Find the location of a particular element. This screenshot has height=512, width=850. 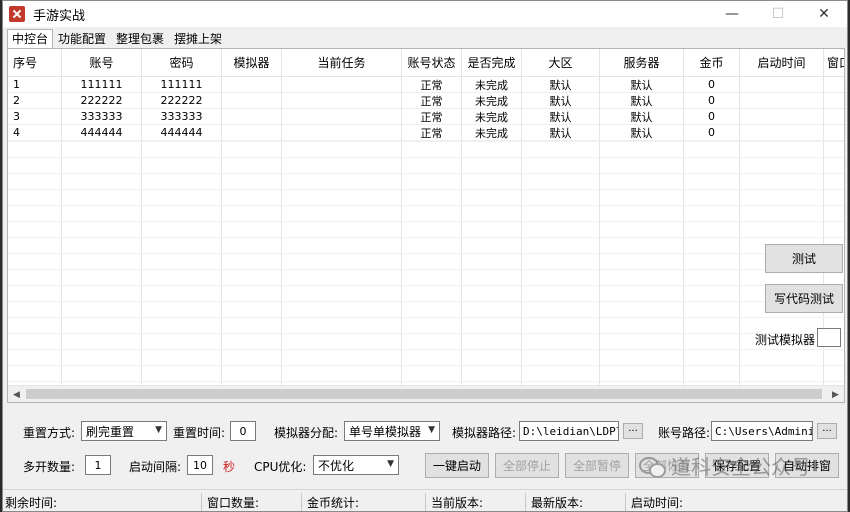

reset-mode-select: 刷完重置 ▼ is located at coordinates (124, 431).